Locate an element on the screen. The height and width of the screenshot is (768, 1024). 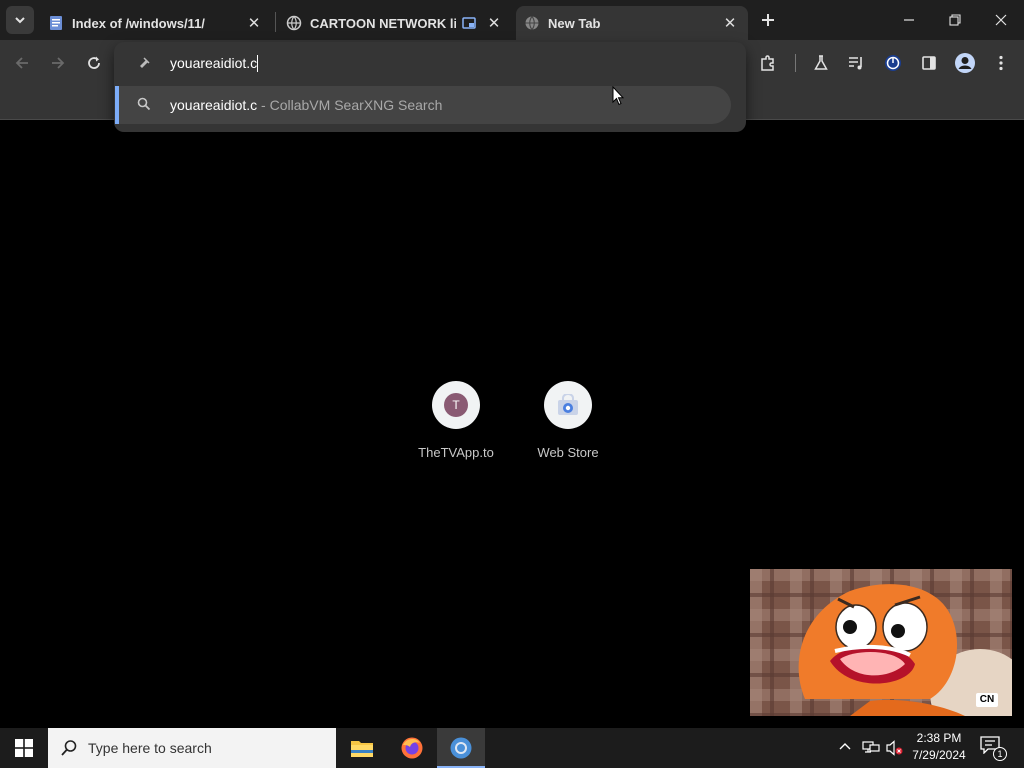
video-frame-image is located at coordinates (881, 642).